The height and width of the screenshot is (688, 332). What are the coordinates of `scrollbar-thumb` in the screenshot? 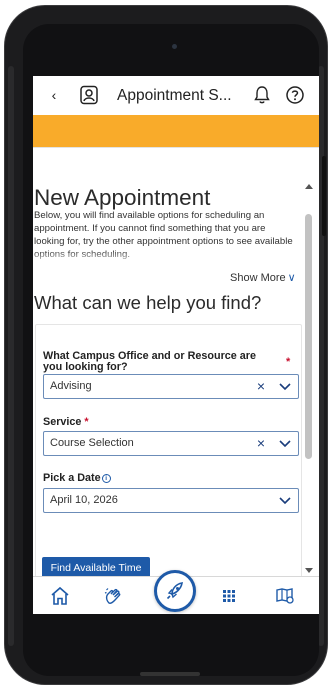 It's located at (308, 336).